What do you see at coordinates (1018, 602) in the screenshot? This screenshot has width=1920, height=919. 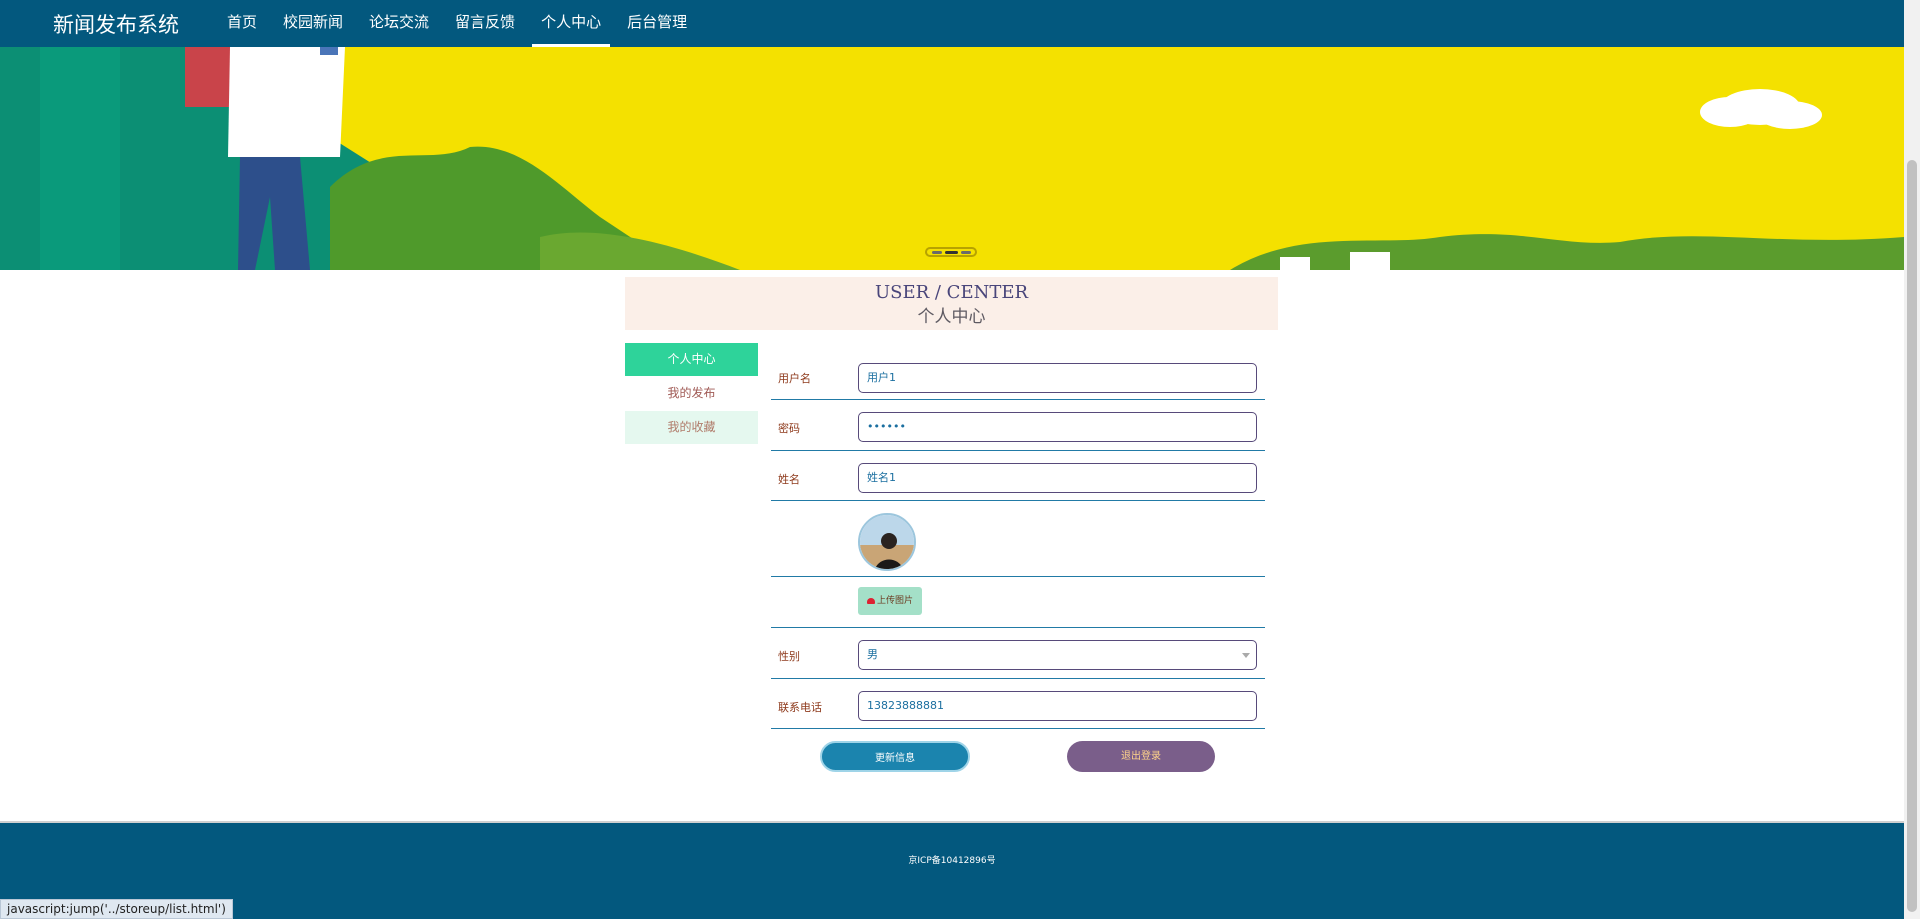 I see `form-row-upload: 上传图片` at bounding box center [1018, 602].